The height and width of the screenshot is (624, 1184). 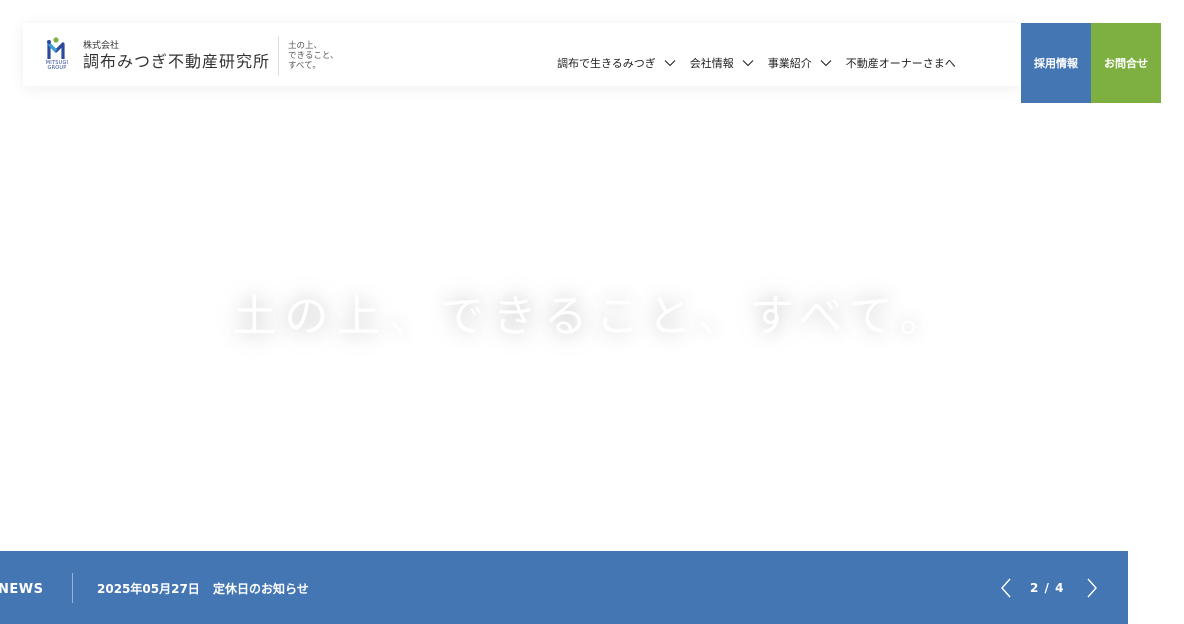 I want to click on nav-item-label: 会社情報, so click(x=711, y=63).